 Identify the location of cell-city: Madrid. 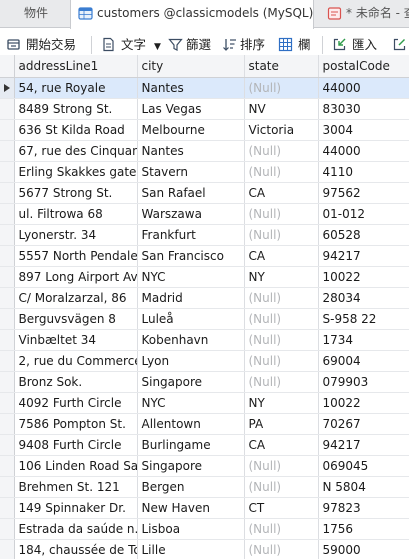
(191, 298).